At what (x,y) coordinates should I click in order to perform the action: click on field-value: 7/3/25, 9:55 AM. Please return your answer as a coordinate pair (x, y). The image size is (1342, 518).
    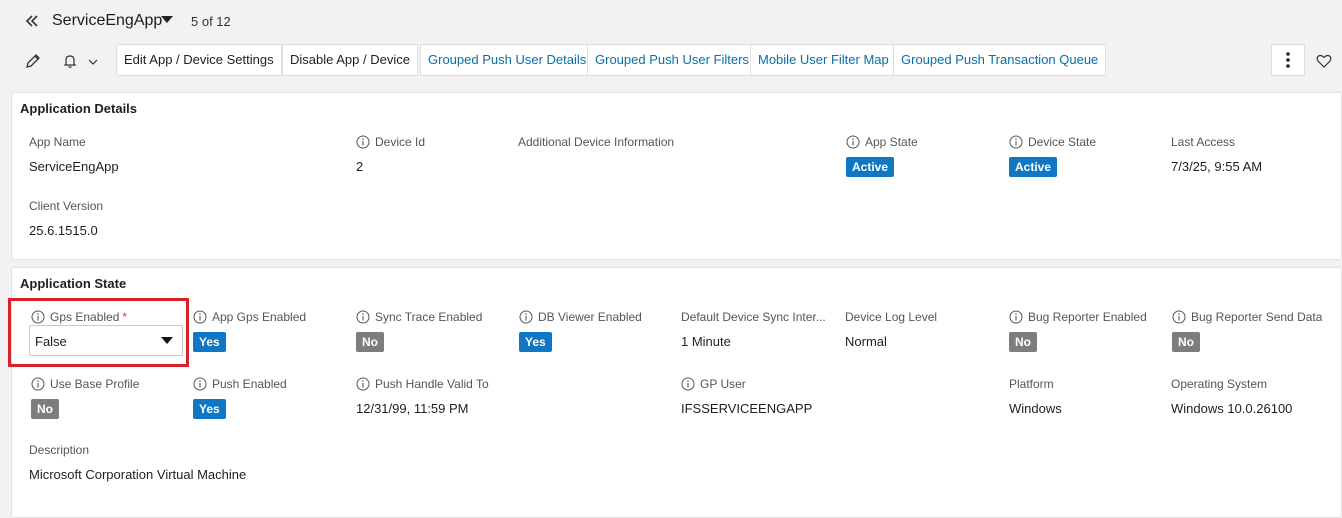
    Looking at the image, I should click on (1217, 166).